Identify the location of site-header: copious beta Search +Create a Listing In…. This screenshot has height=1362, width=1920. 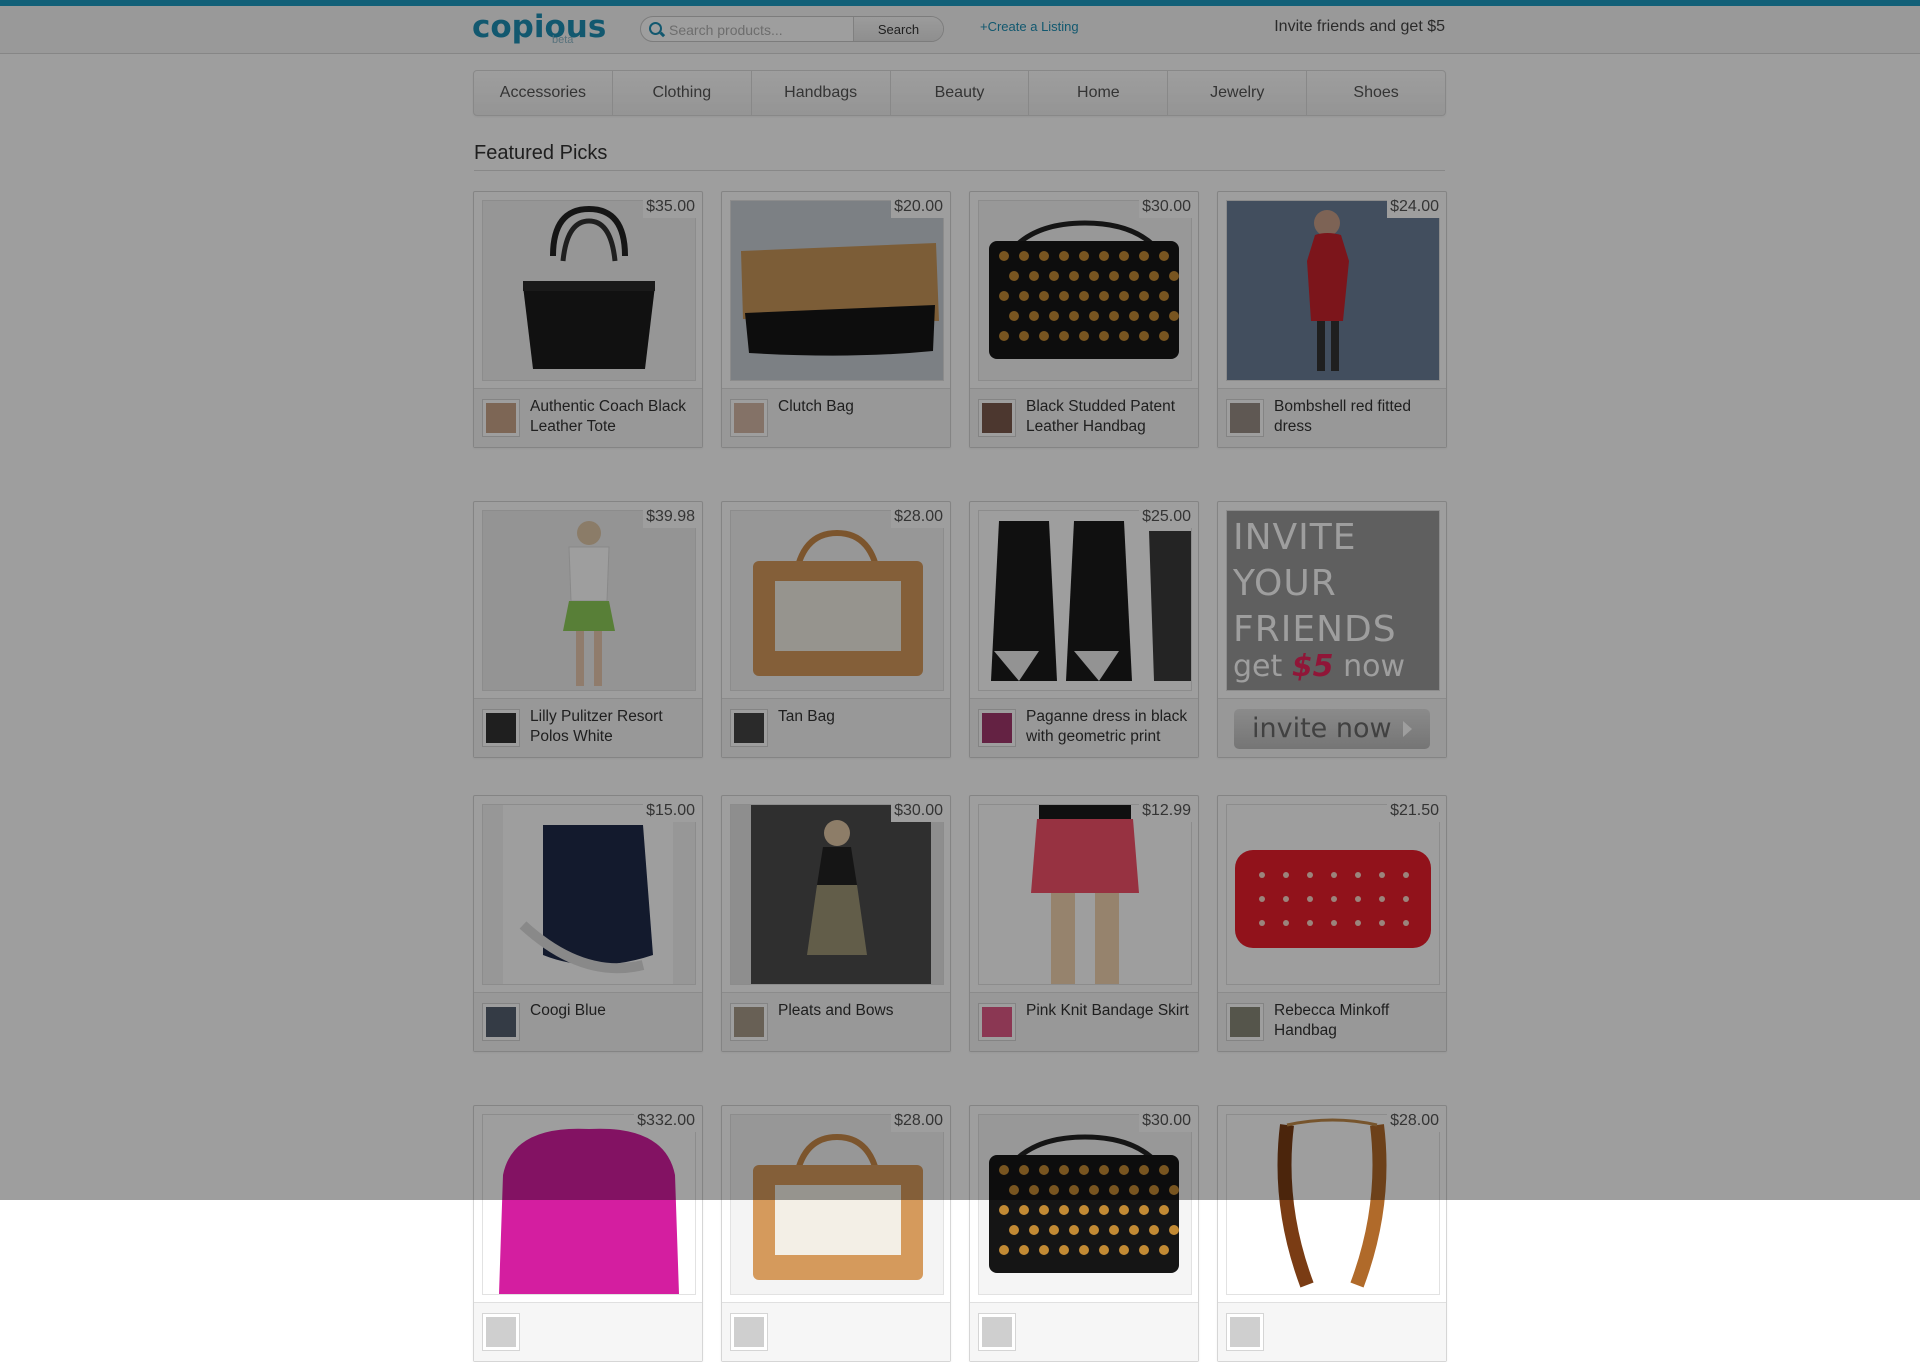
(960, 30).